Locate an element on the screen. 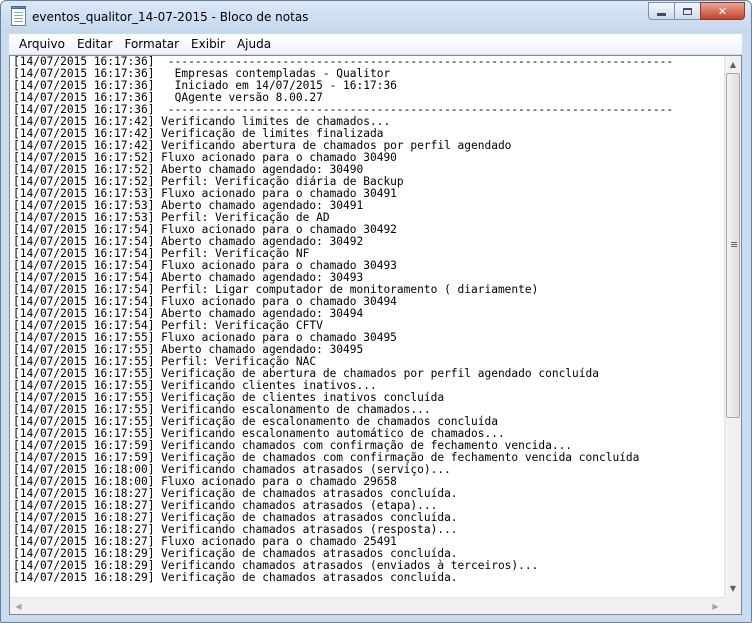 This screenshot has height=623, width=752. scroll-left-button: ◀ is located at coordinates (18, 606).